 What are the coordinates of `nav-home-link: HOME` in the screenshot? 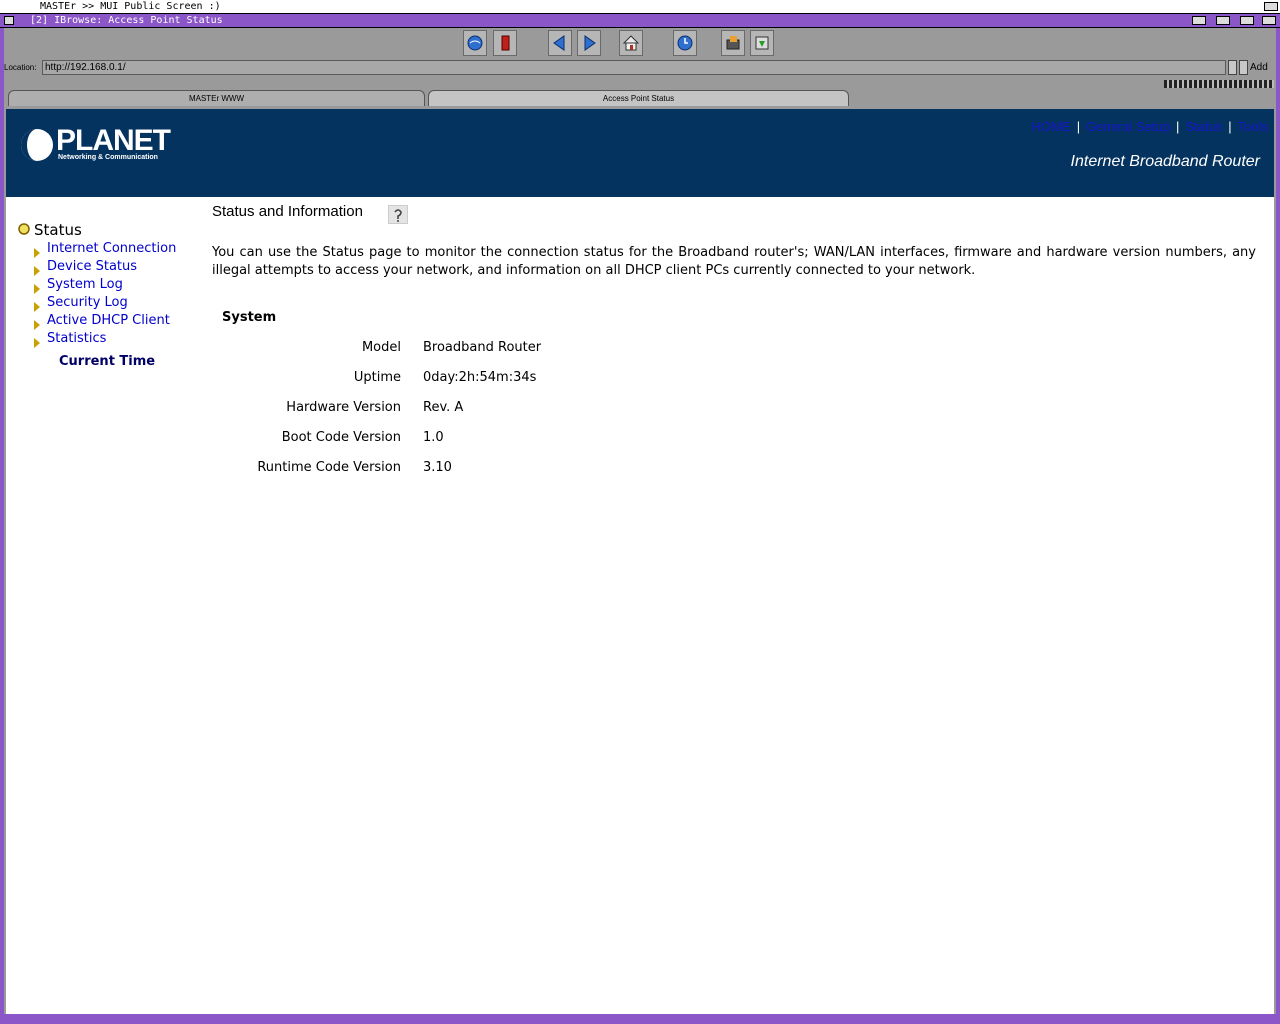 It's located at (1051, 126).